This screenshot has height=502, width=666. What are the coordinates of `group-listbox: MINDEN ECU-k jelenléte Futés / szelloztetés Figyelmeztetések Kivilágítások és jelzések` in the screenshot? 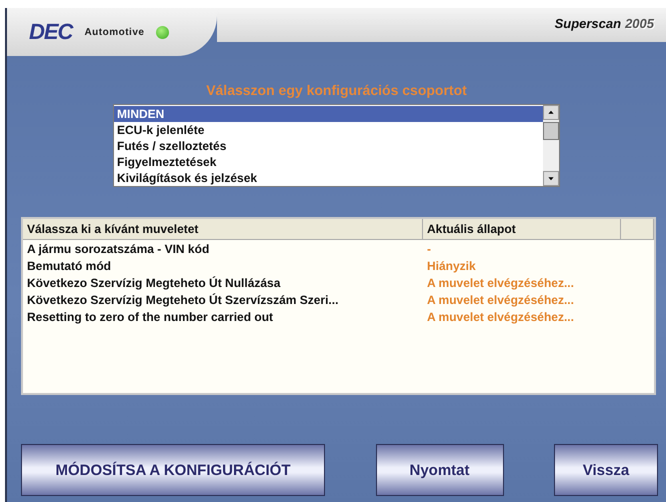 It's located at (336, 145).